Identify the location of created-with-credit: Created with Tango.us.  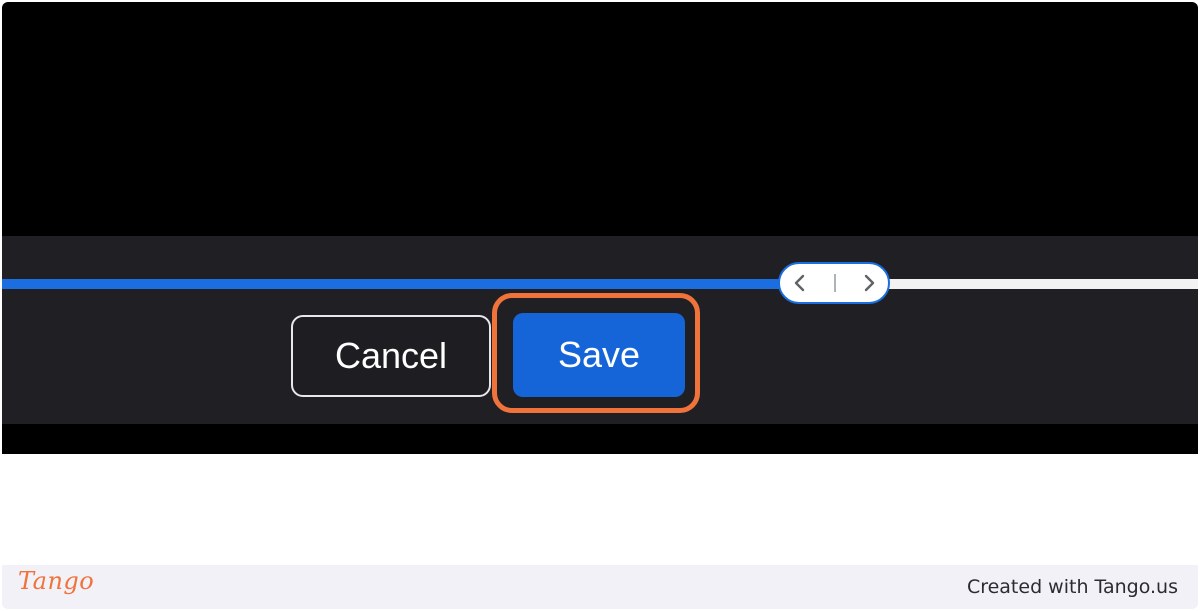
(1072, 587).